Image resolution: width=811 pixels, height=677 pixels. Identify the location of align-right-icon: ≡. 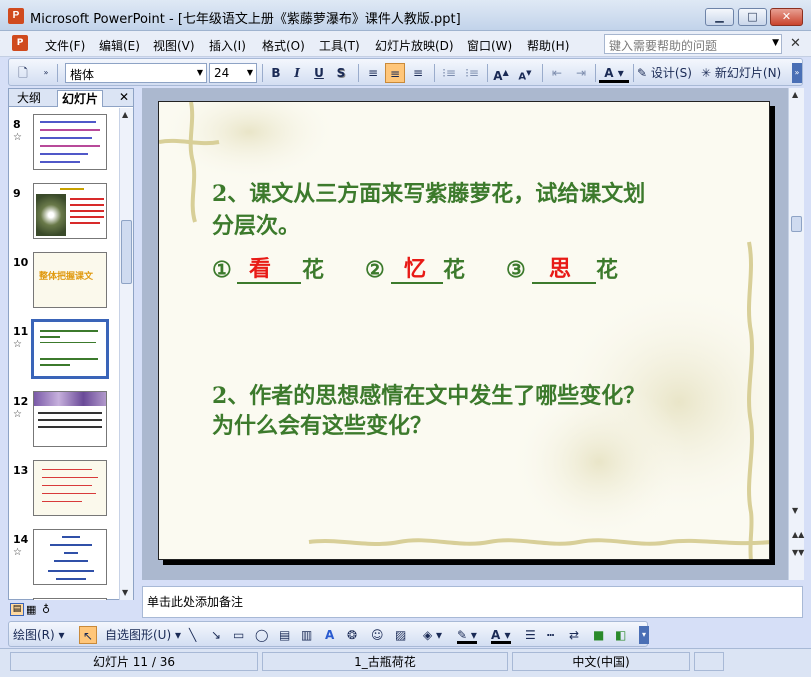
(418, 73).